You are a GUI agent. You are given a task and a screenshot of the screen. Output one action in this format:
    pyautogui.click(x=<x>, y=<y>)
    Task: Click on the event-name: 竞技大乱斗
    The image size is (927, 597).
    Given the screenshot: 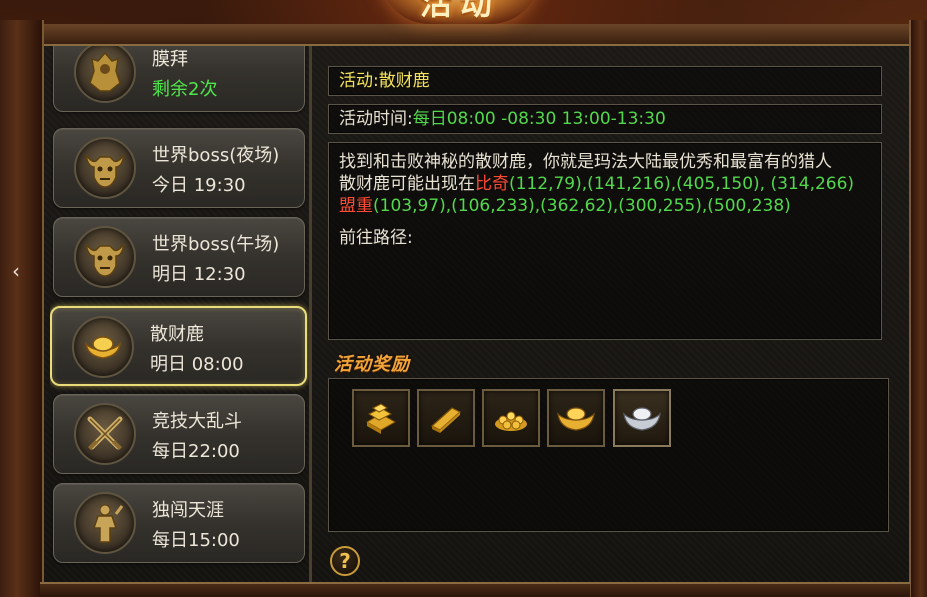 What is the action you would take?
    pyautogui.click(x=197, y=421)
    